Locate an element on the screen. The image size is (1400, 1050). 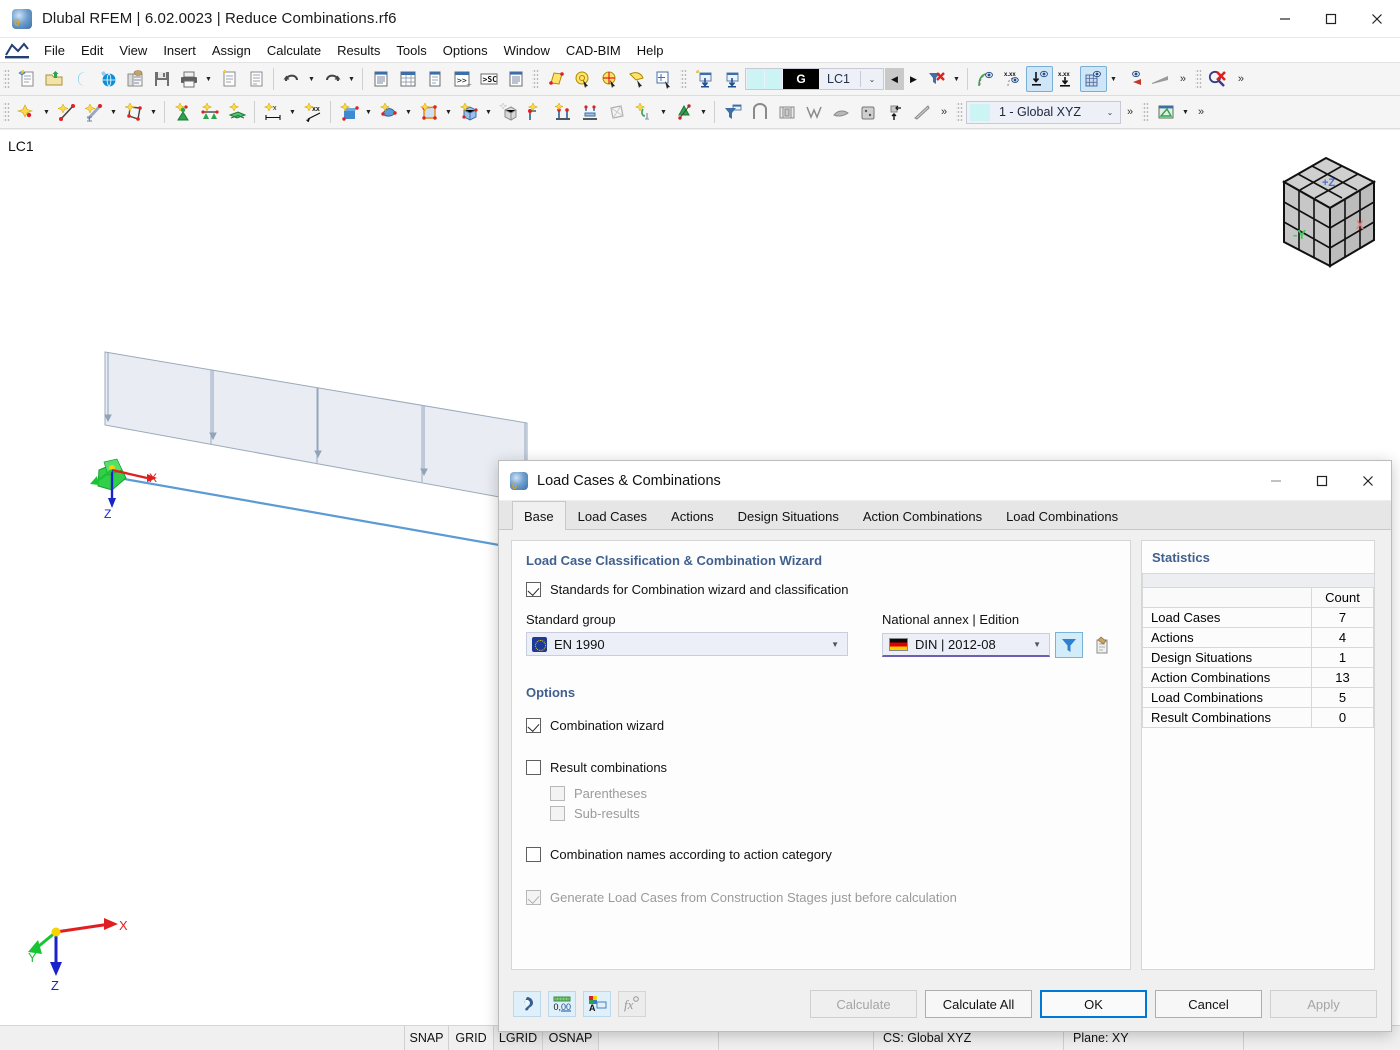
free-load-dropdown-arrow-icon: ▼ is located at coordinates (408, 112).